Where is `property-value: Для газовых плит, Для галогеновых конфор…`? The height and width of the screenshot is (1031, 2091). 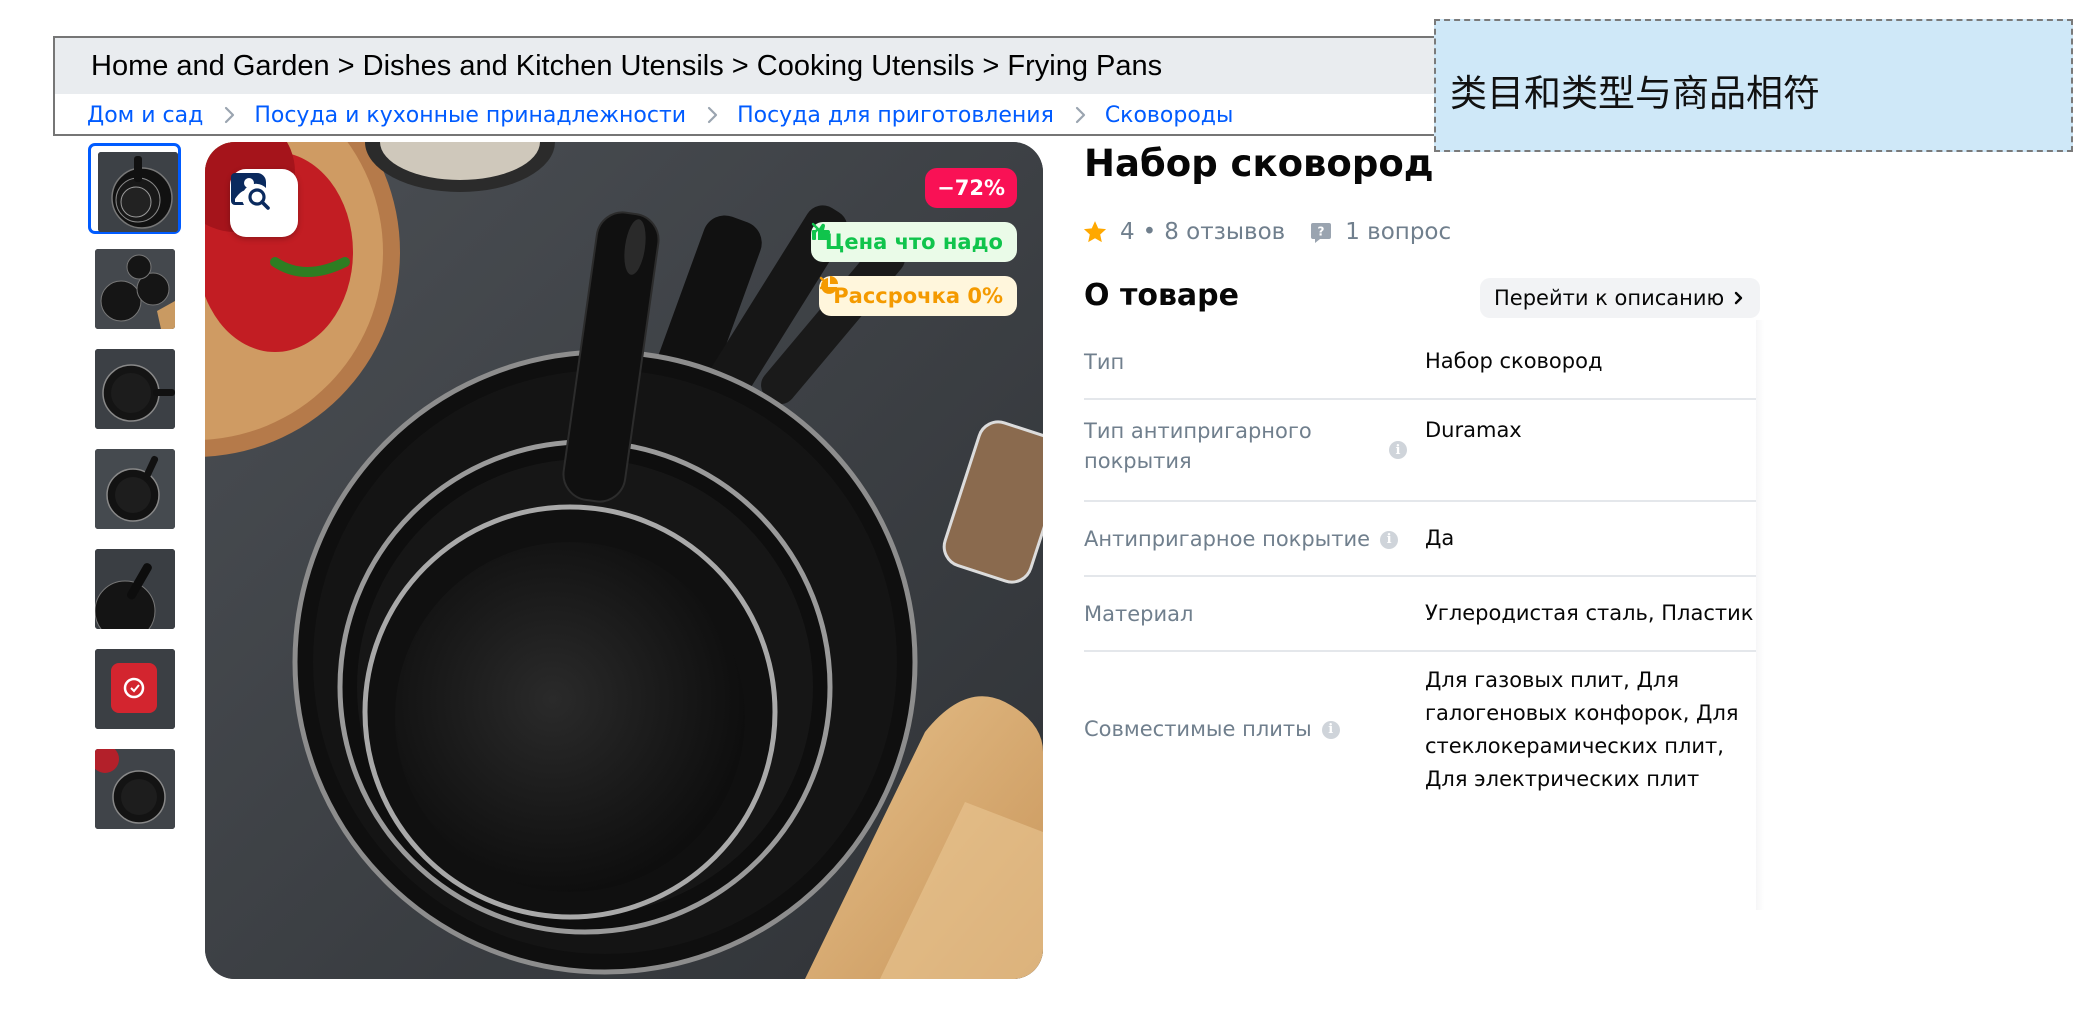 property-value: Для газовых плит, Для галогеновых конфор… is located at coordinates (1582, 729).